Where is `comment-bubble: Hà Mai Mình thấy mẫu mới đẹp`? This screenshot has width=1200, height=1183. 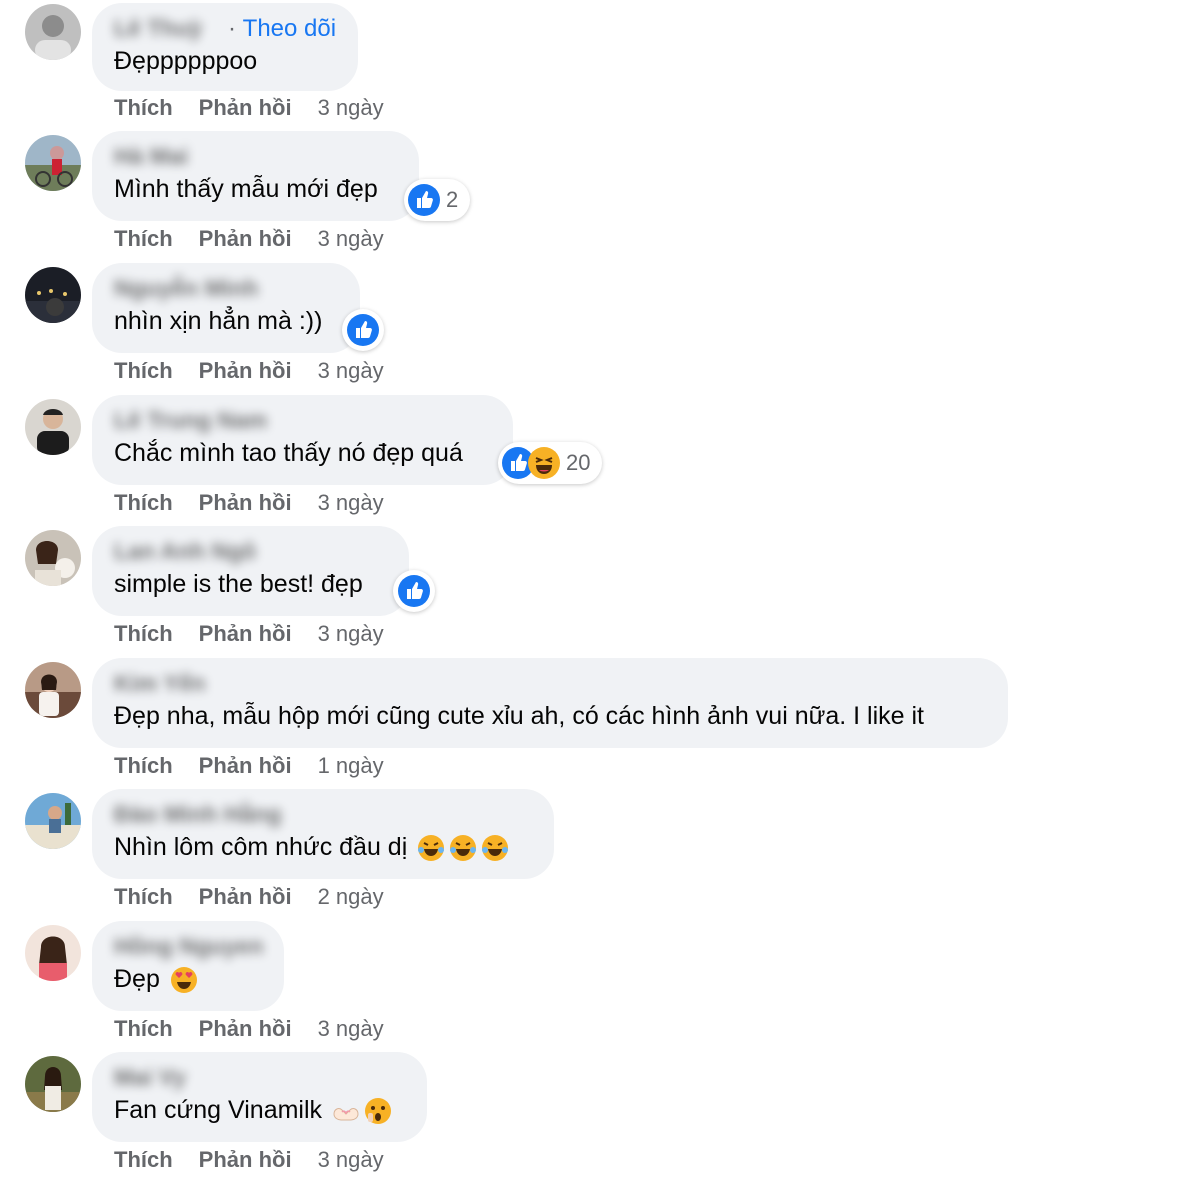 comment-bubble: Hà Mai Mình thấy mẫu mới đẹp is located at coordinates (255, 176).